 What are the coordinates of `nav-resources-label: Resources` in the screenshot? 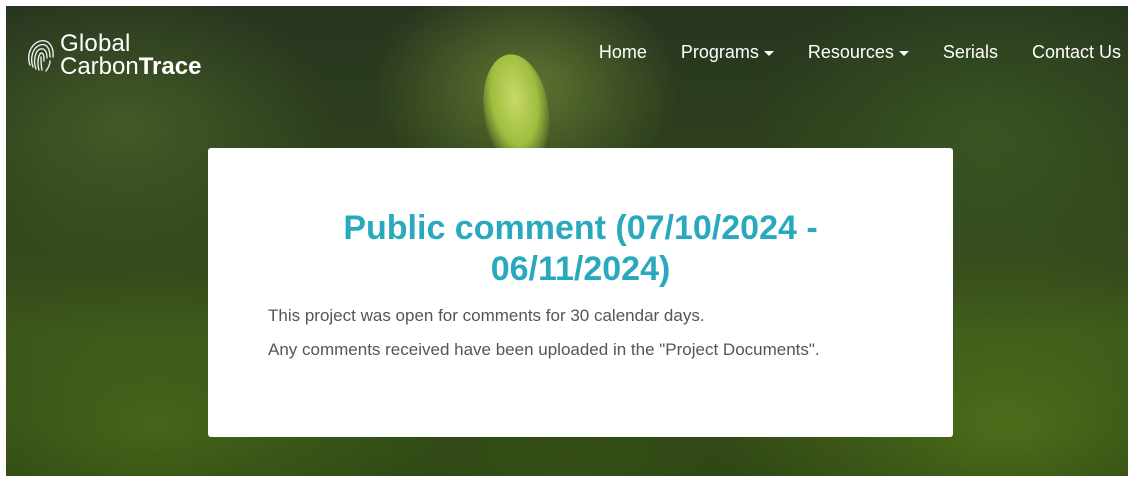 It's located at (850, 52).